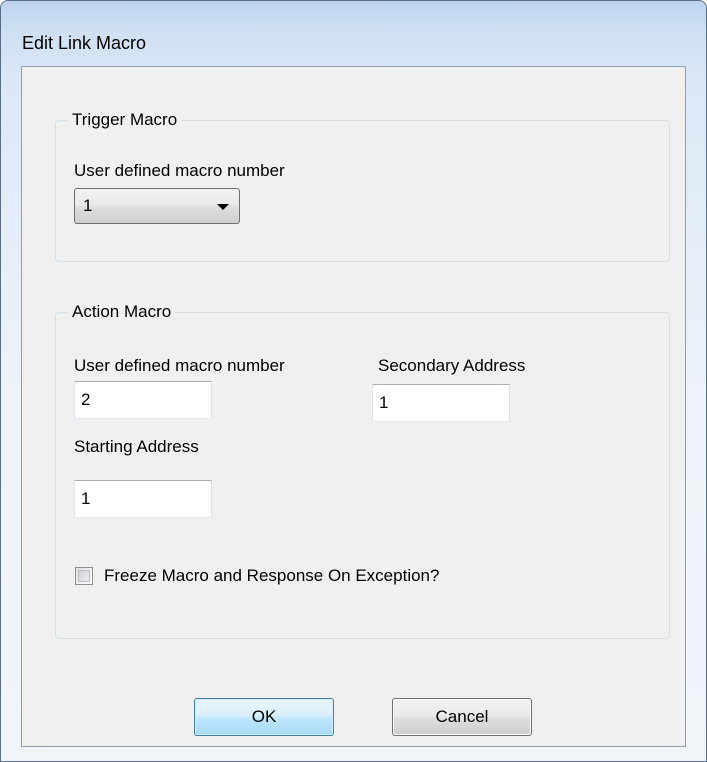 This screenshot has width=707, height=762. I want to click on action-macro-number-input, so click(143, 400).